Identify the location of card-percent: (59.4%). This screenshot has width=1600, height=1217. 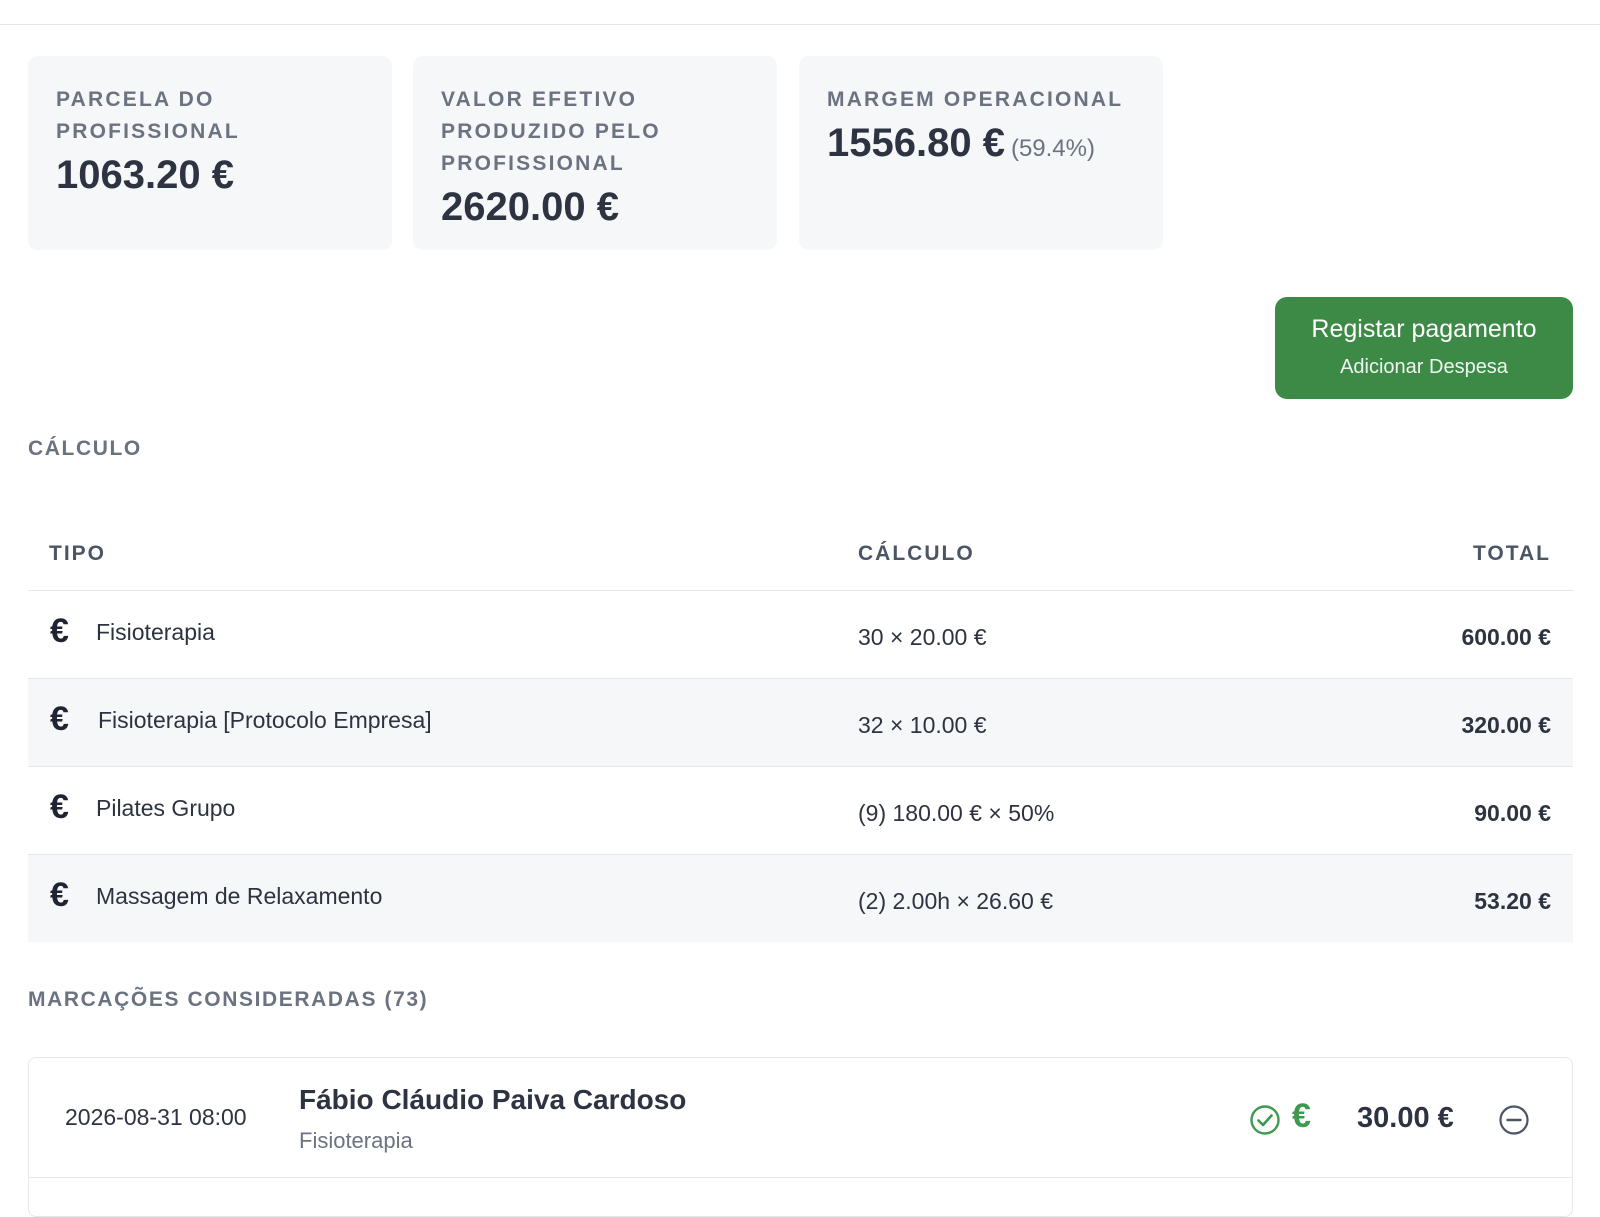
(1052, 148).